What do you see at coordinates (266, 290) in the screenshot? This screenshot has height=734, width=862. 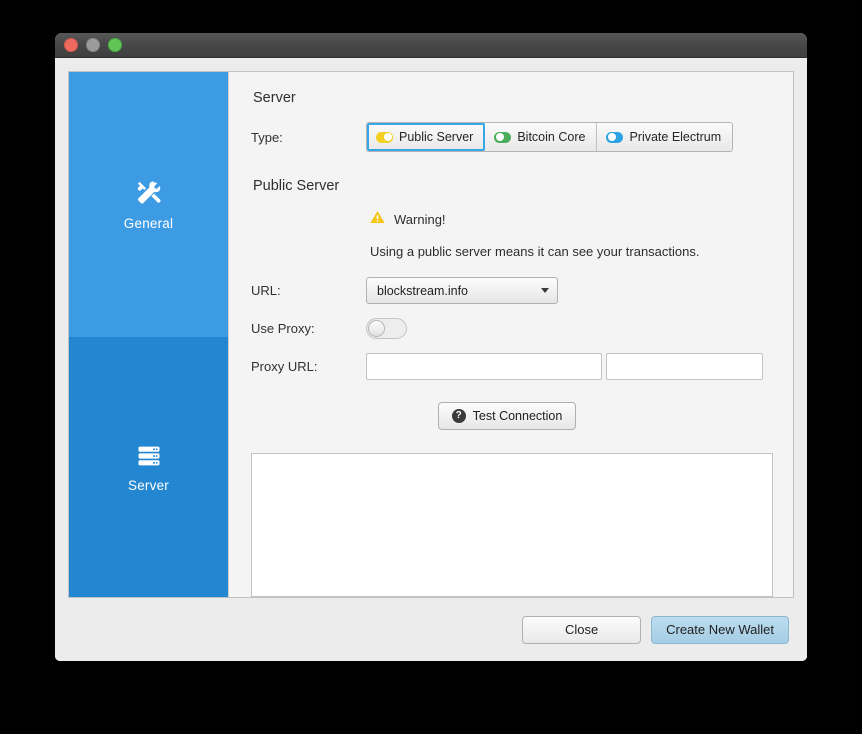 I see `url-label: URL:` at bounding box center [266, 290].